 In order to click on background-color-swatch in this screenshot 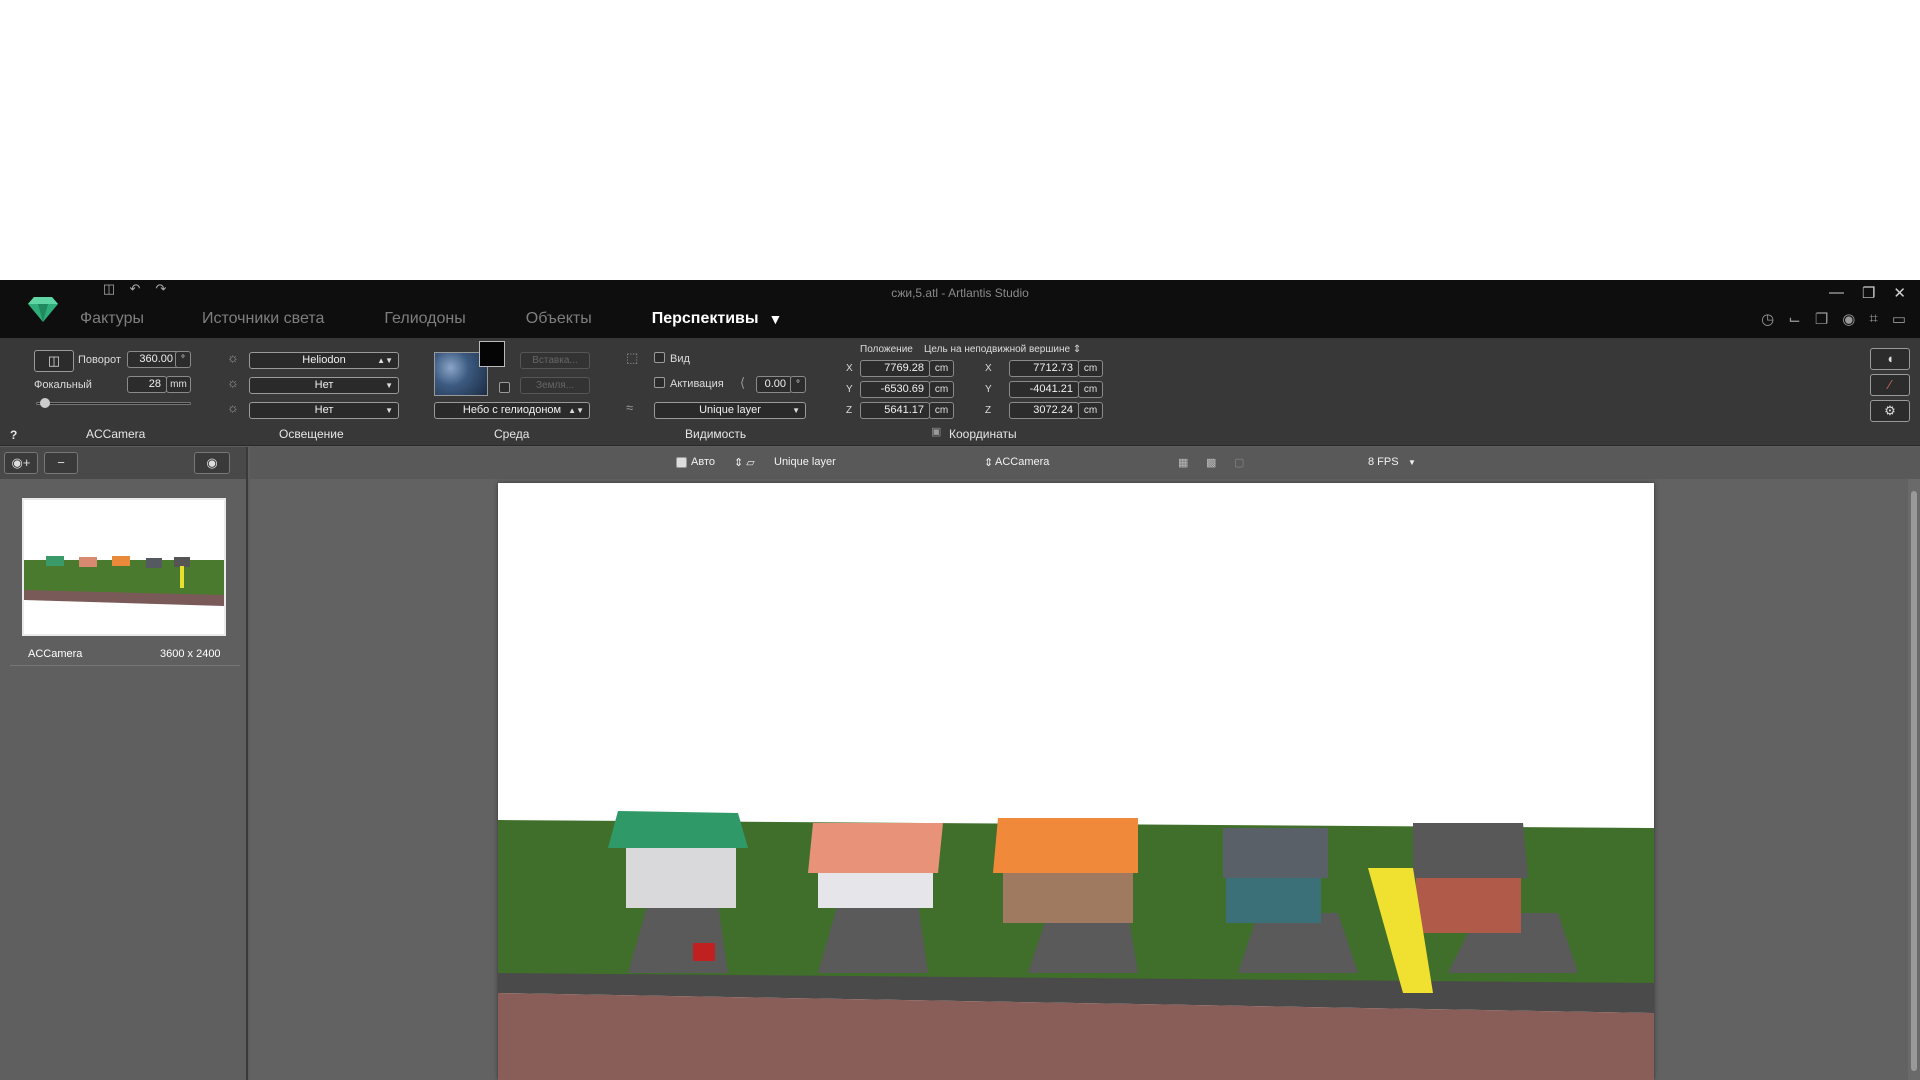, I will do `click(492, 354)`.